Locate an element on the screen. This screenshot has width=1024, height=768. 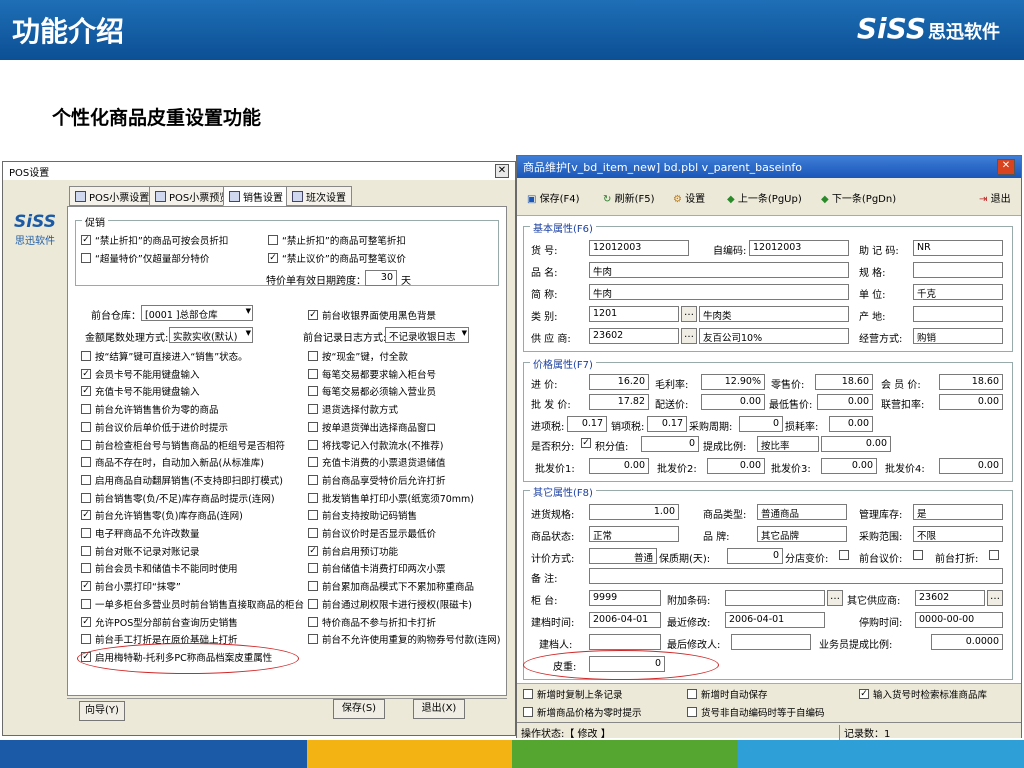
retail-input: 18.60 is located at coordinates (844, 382).